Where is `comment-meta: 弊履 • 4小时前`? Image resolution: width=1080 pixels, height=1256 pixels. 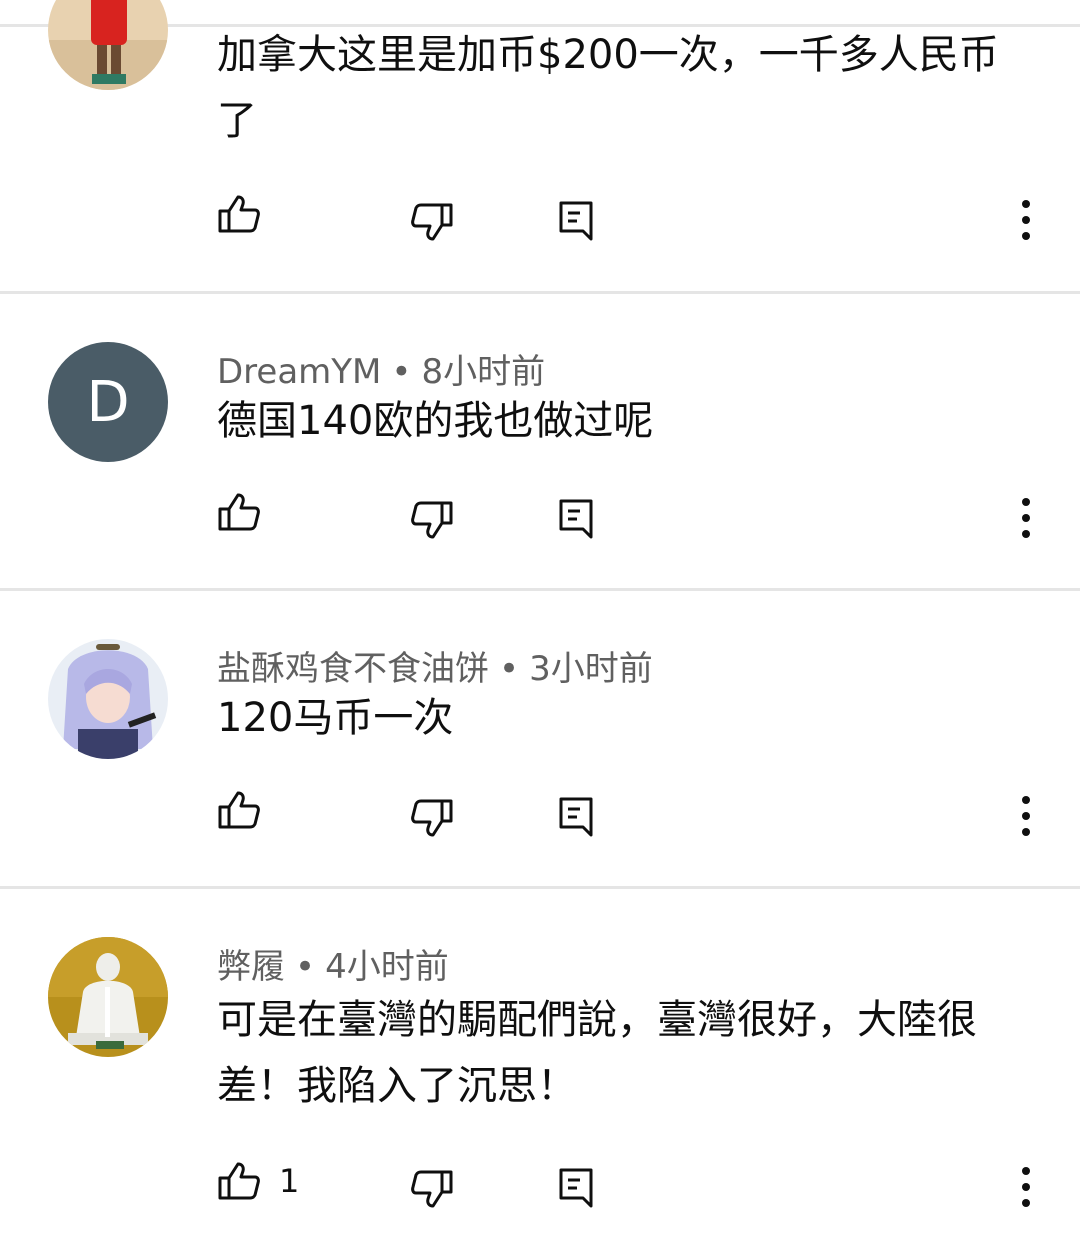
comment-meta: 弊履 • 4小时前 is located at coordinates (333, 963).